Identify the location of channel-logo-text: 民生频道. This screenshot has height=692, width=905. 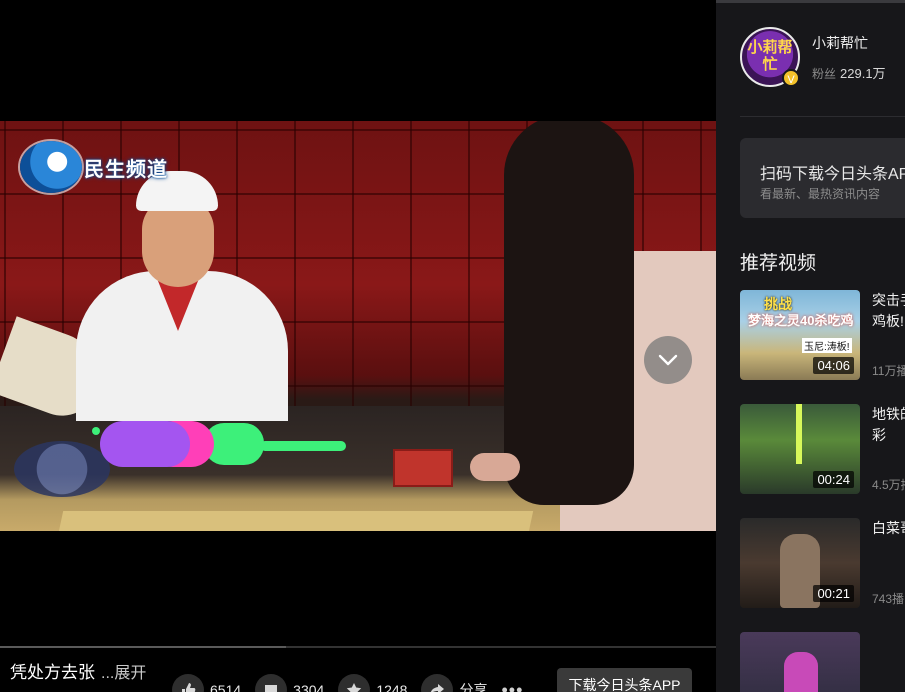
(126, 169).